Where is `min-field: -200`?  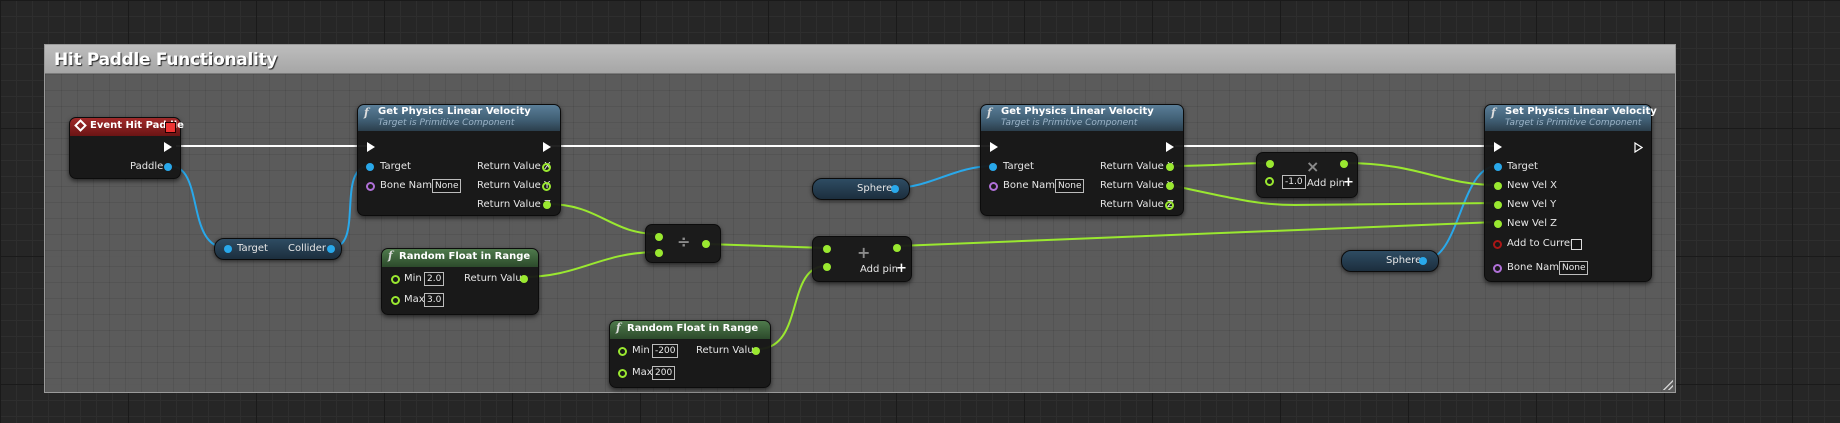
min-field: -200 is located at coordinates (665, 351).